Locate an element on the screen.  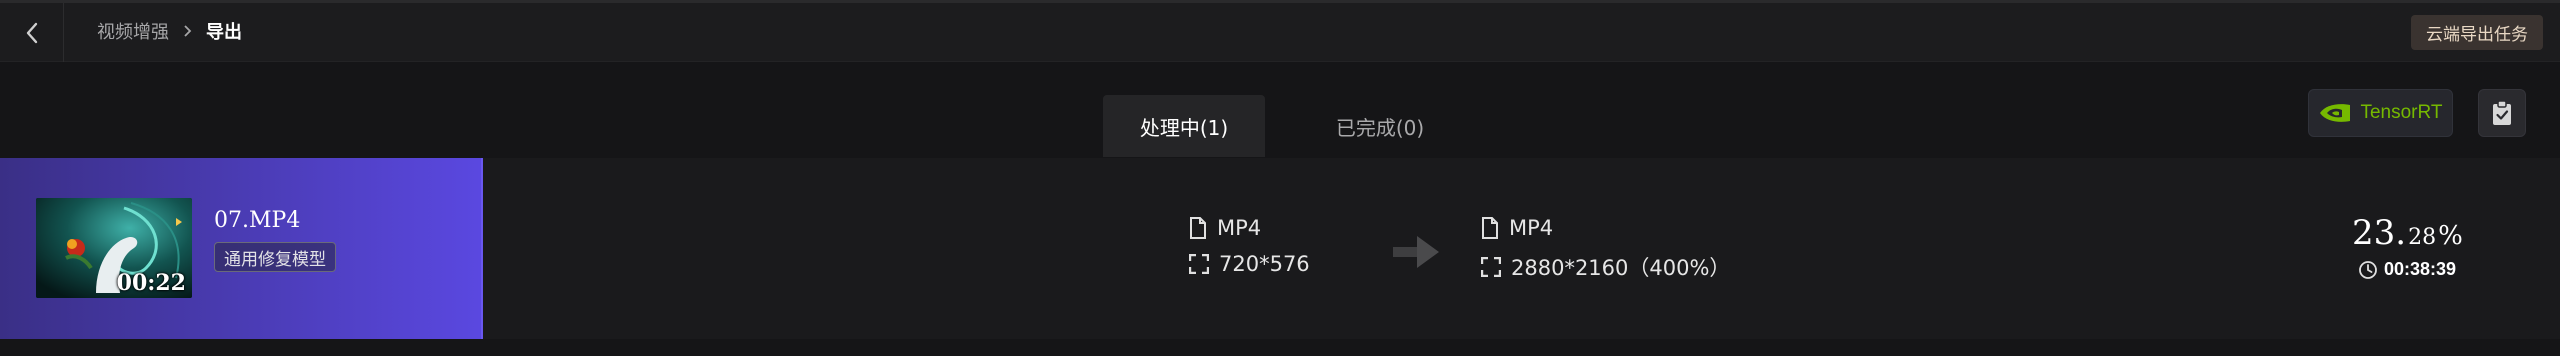
top-border is located at coordinates (1280, 1).